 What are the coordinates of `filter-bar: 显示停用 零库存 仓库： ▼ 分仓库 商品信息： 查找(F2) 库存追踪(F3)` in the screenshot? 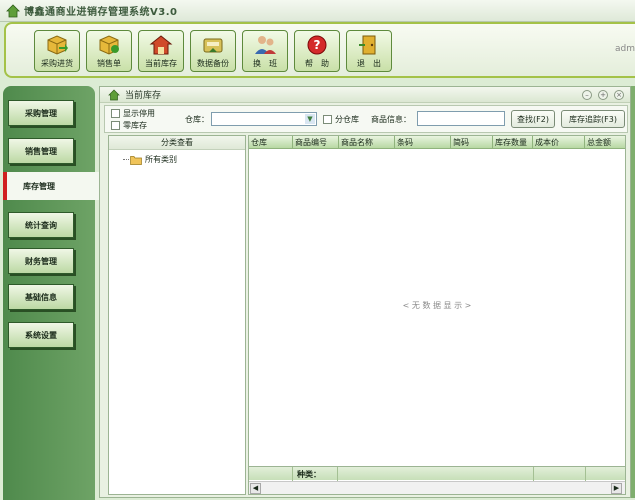 It's located at (366, 119).